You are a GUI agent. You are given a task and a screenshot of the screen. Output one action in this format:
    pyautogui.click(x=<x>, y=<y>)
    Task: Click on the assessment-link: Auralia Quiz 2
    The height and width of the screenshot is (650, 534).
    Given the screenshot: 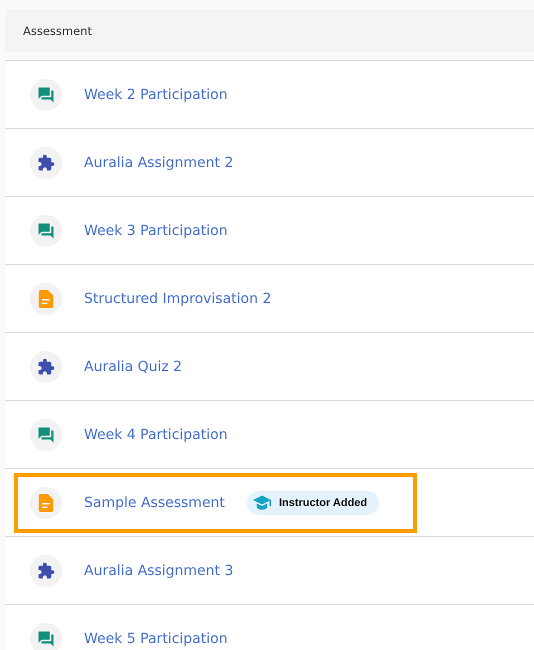 What is the action you would take?
    pyautogui.click(x=133, y=366)
    